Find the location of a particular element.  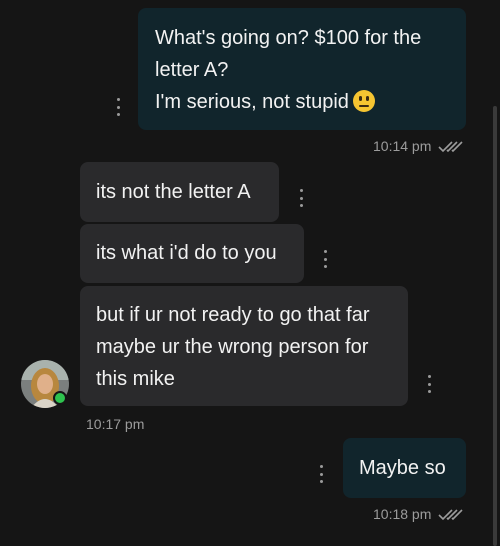

message-text: maybe ur the wrong person for is located at coordinates (232, 347).